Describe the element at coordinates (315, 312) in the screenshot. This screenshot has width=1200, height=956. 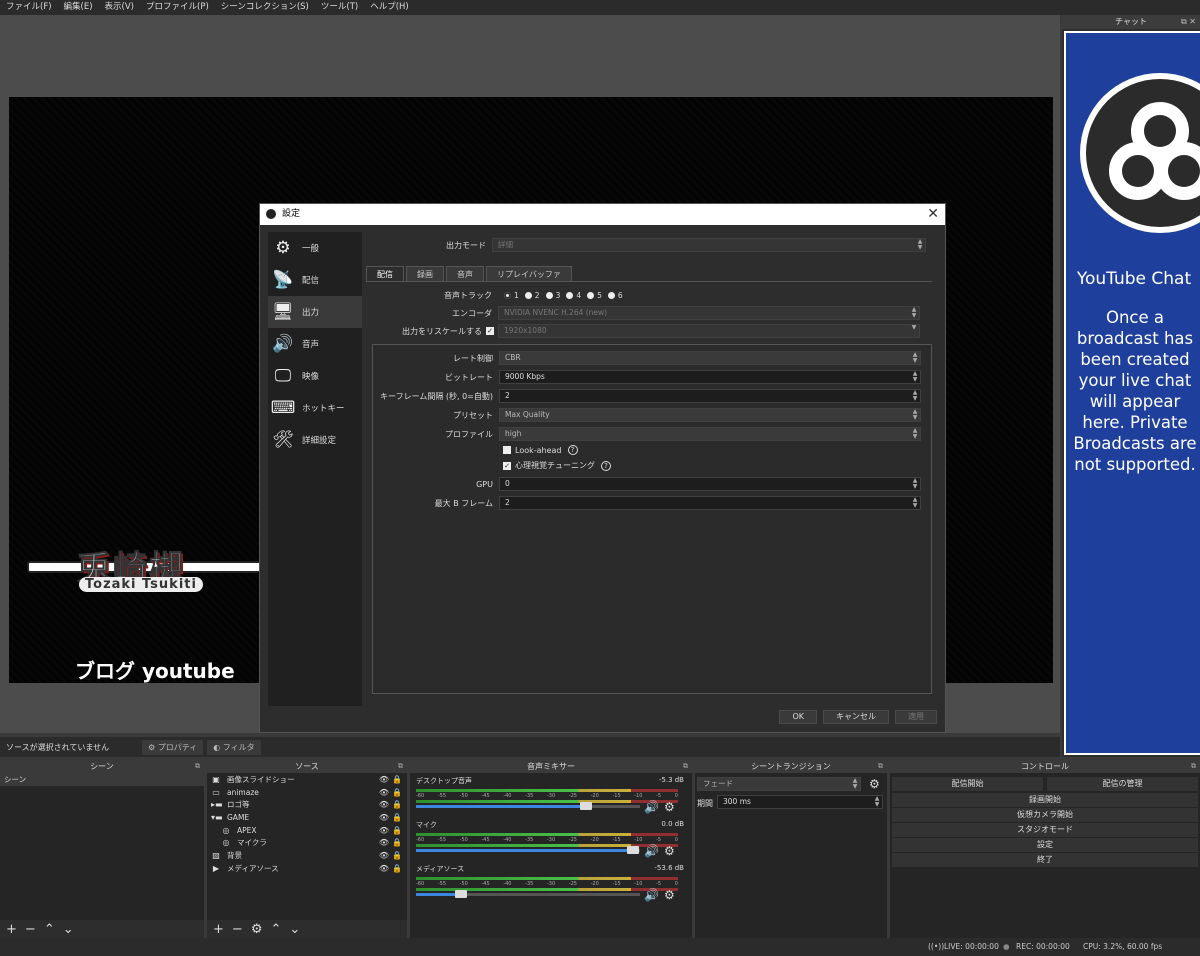
I see `sidebar-item-2: 🖥 出力` at that location.